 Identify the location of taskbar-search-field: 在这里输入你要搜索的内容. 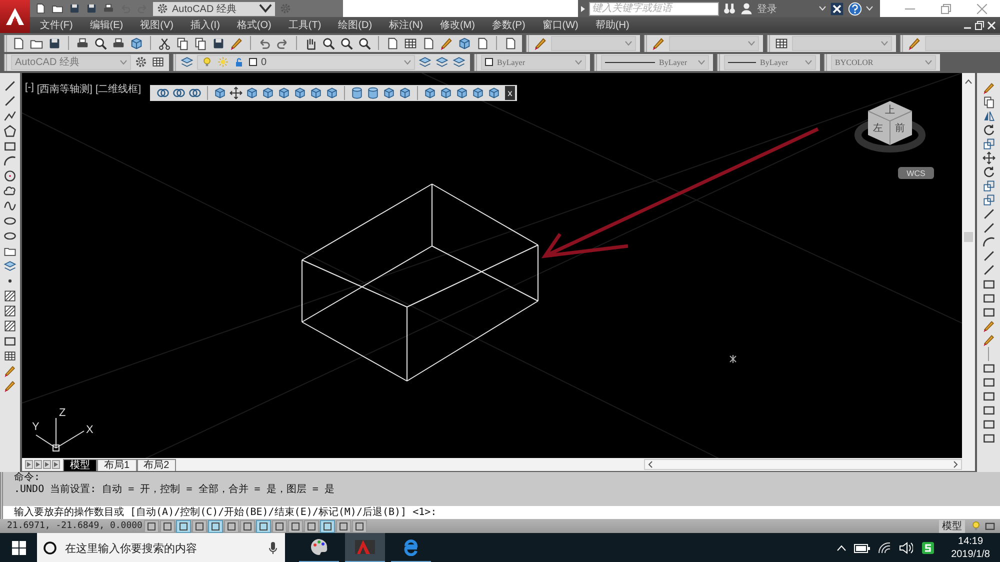
(161, 547).